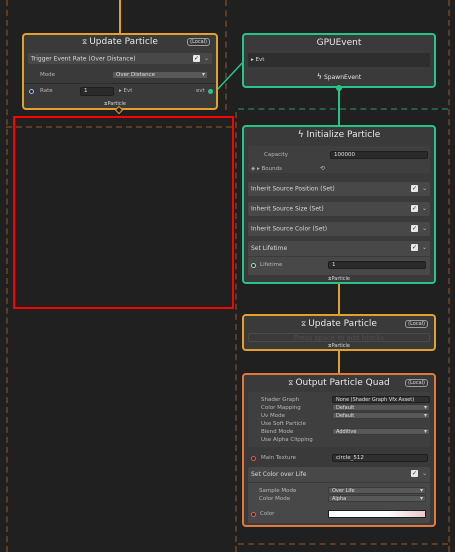 The height and width of the screenshot is (552, 455). What do you see at coordinates (280, 400) in the screenshot?
I see `shader-graph-label: Shader Graph` at bounding box center [280, 400].